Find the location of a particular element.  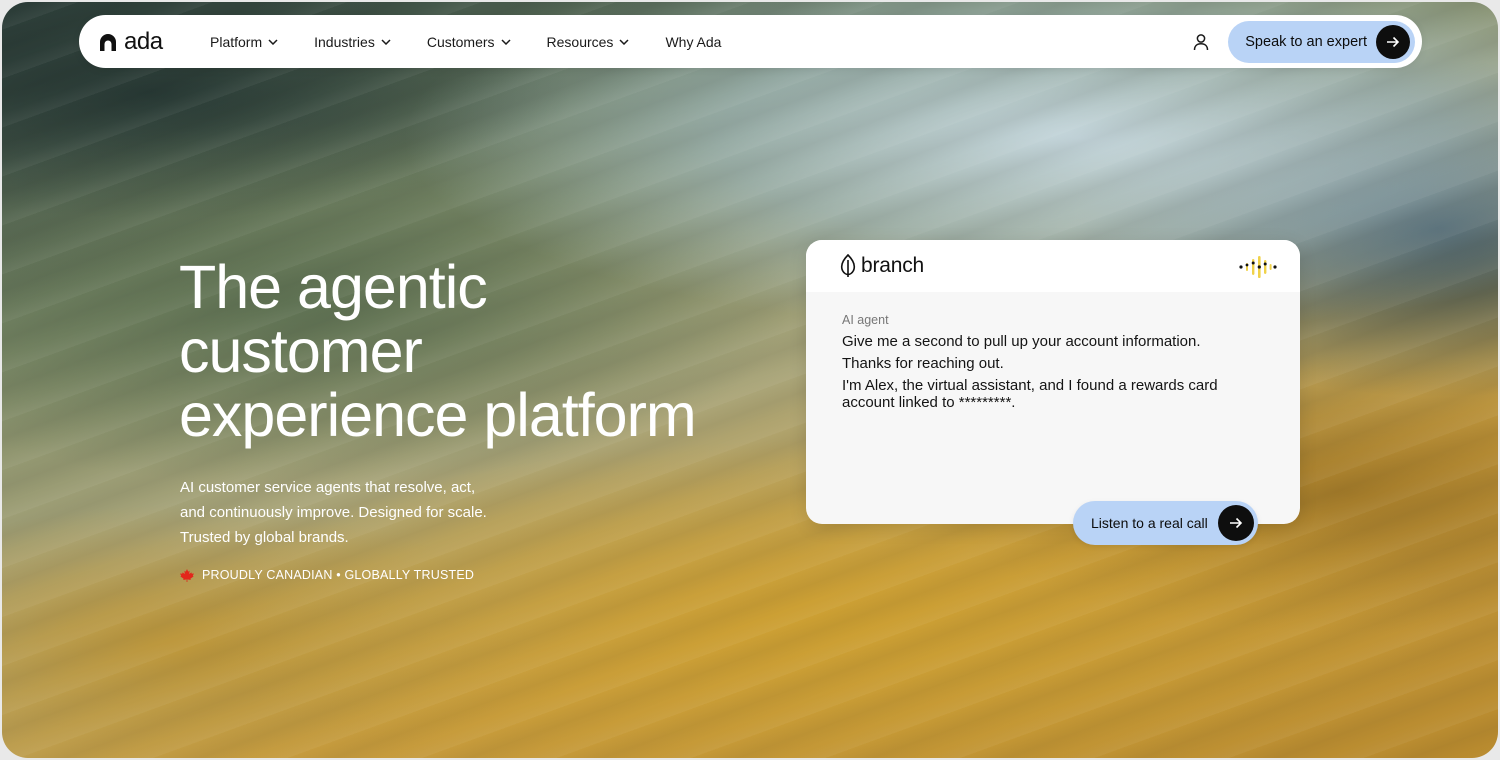

nav-item-label: Platform is located at coordinates (236, 41).